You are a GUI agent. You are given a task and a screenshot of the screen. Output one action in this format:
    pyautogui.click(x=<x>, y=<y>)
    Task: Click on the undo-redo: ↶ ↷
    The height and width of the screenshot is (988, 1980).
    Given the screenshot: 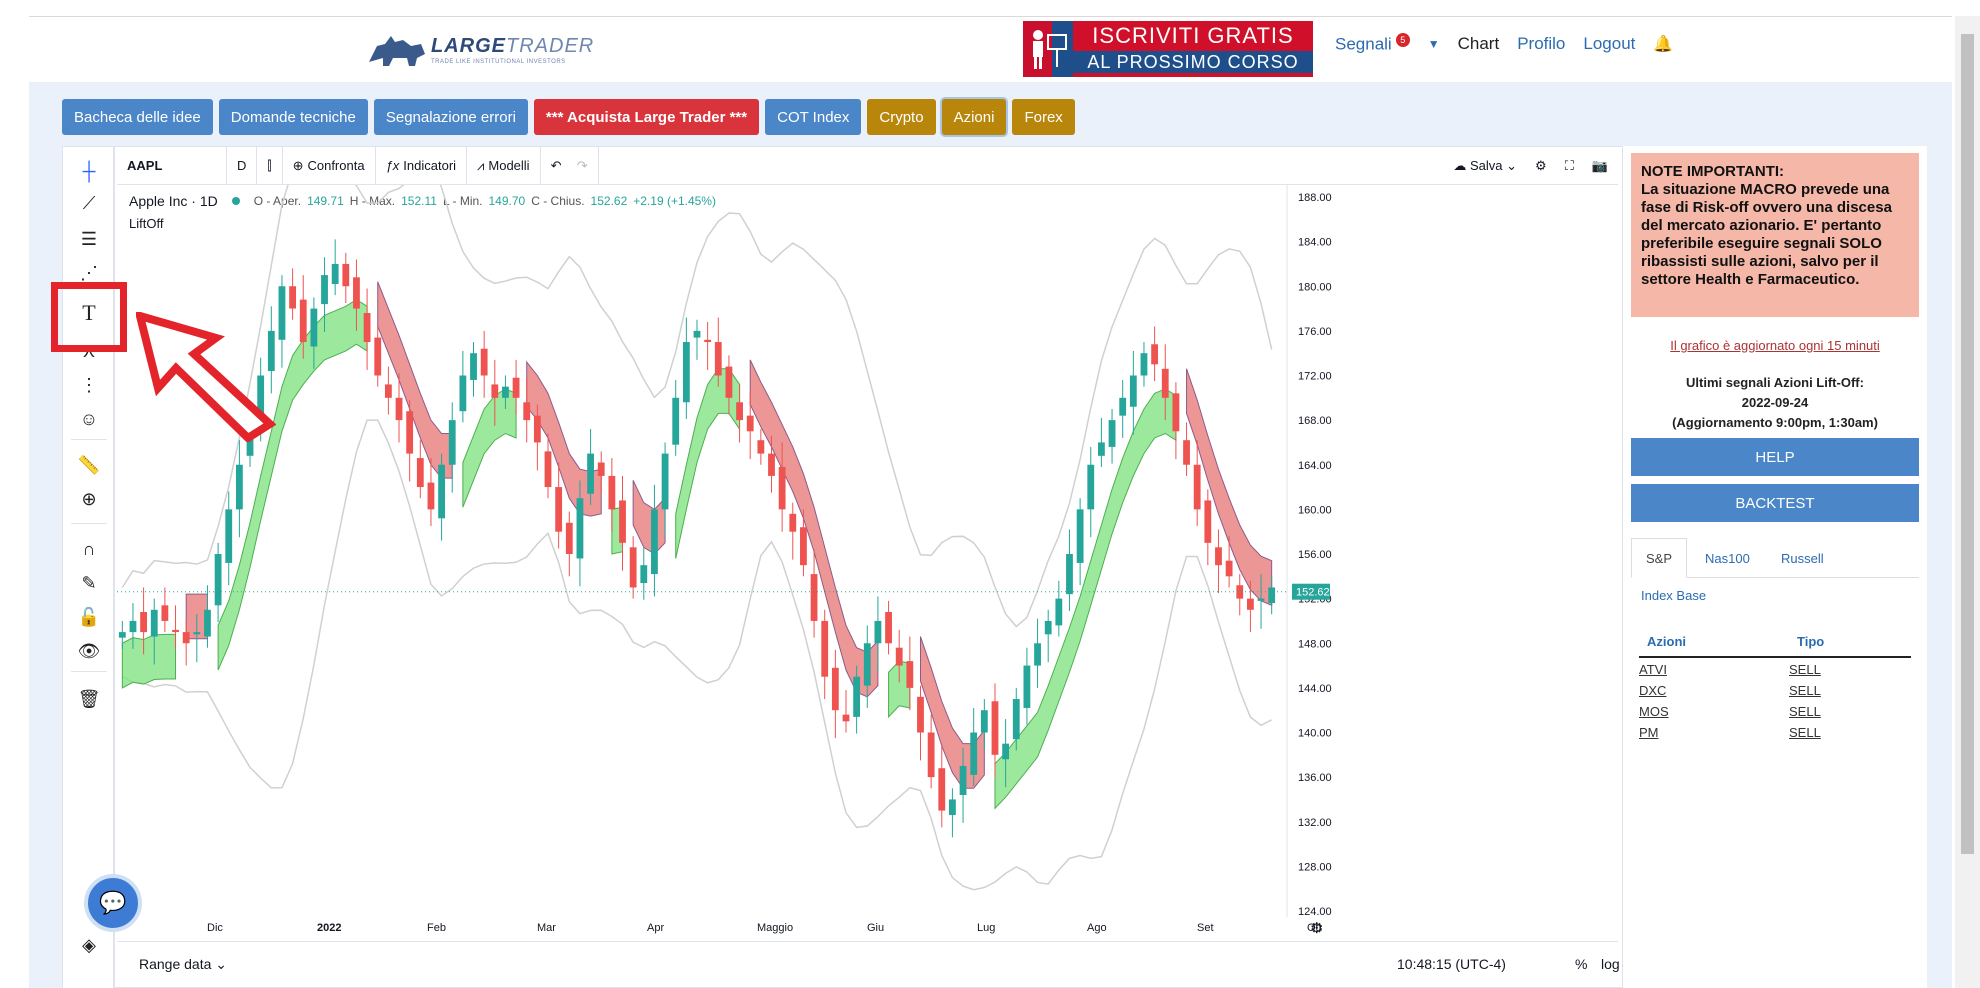 What is the action you would take?
    pyautogui.click(x=570, y=165)
    